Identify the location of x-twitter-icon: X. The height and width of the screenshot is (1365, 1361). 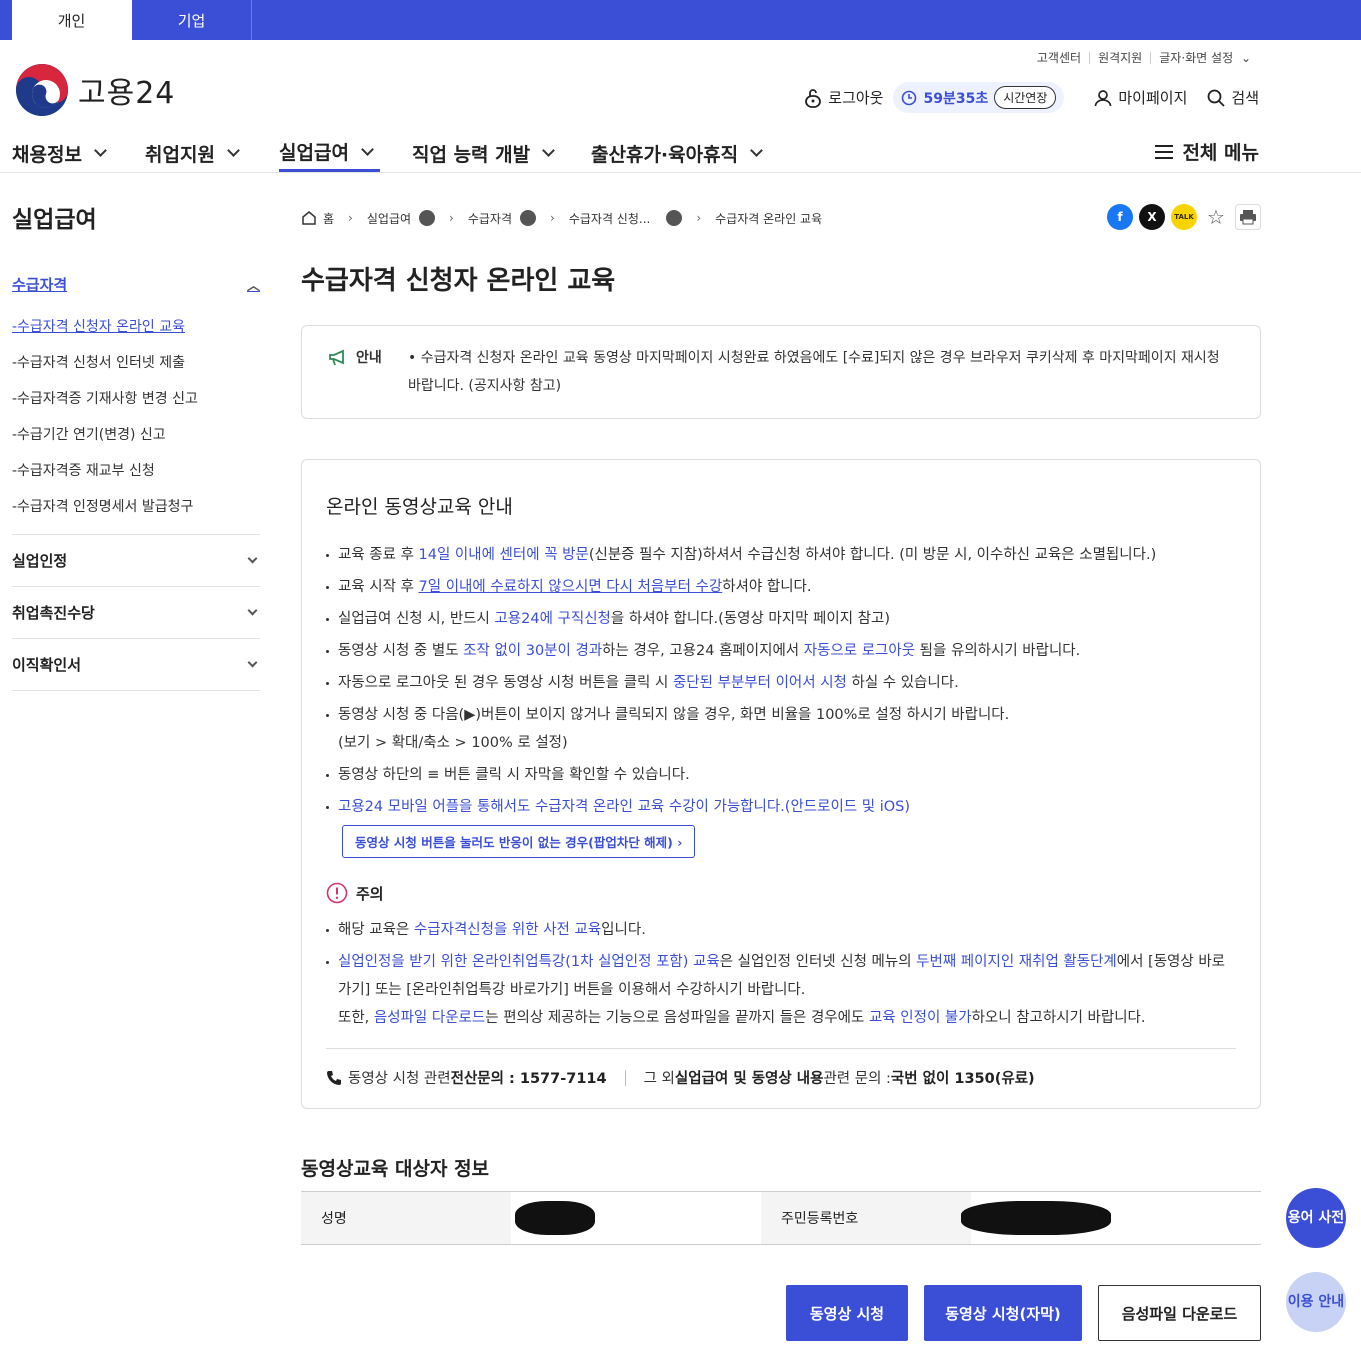
(1152, 217).